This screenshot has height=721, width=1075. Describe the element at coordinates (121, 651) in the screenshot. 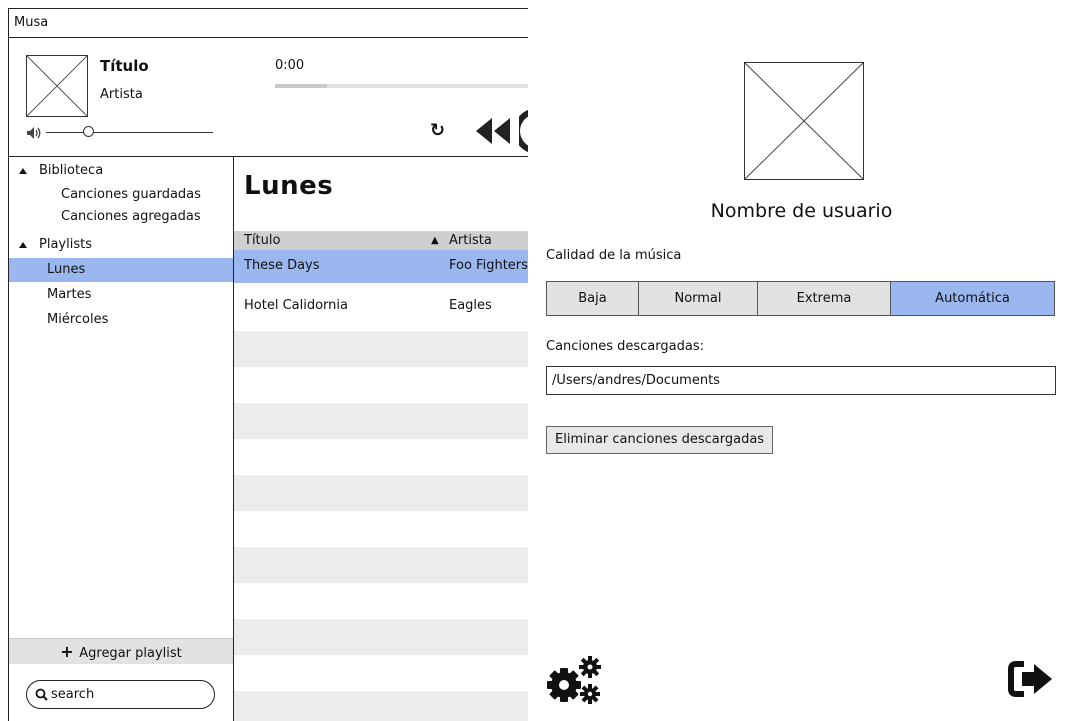

I see `add-playlist-button: + Agregar playlist` at that location.